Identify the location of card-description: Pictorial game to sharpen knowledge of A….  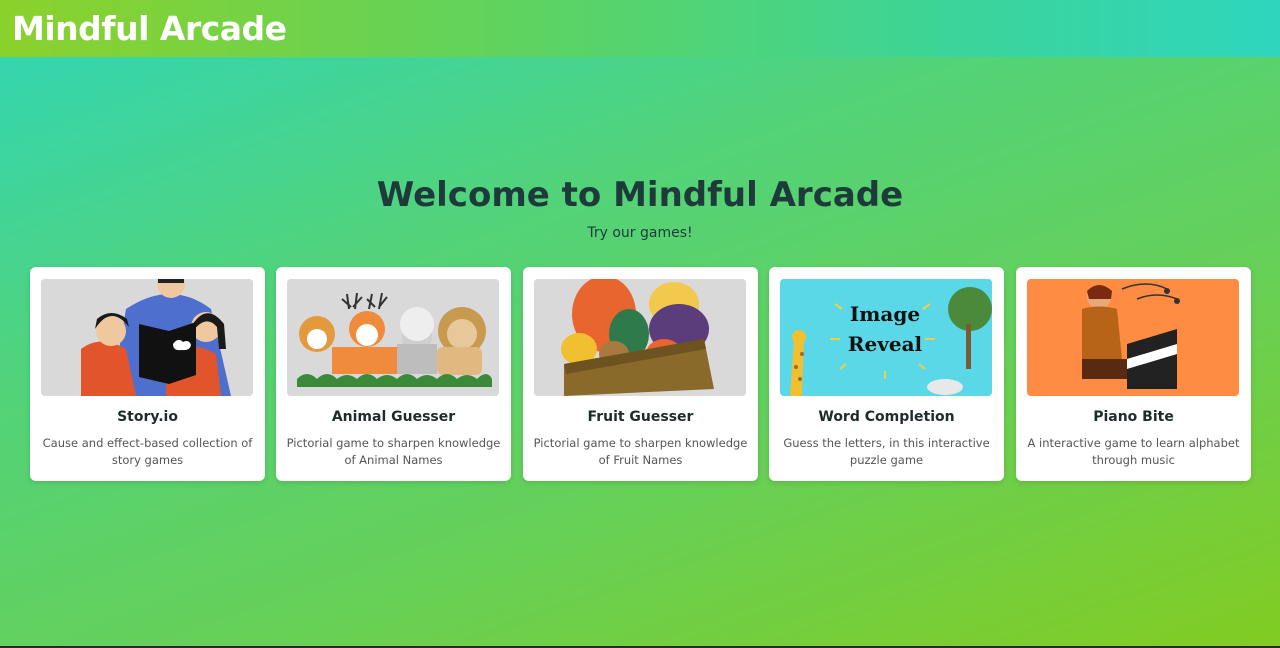
(393, 451).